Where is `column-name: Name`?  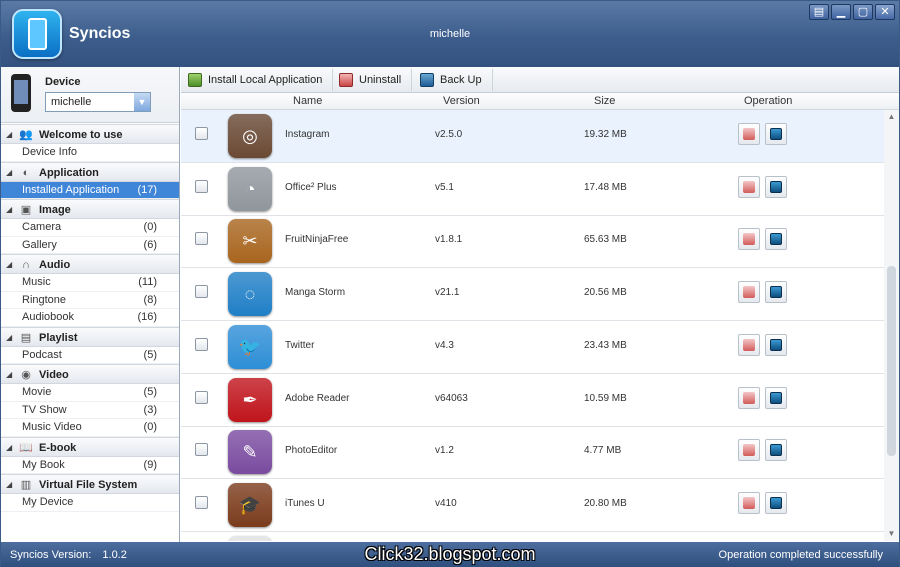 column-name: Name is located at coordinates (307, 101).